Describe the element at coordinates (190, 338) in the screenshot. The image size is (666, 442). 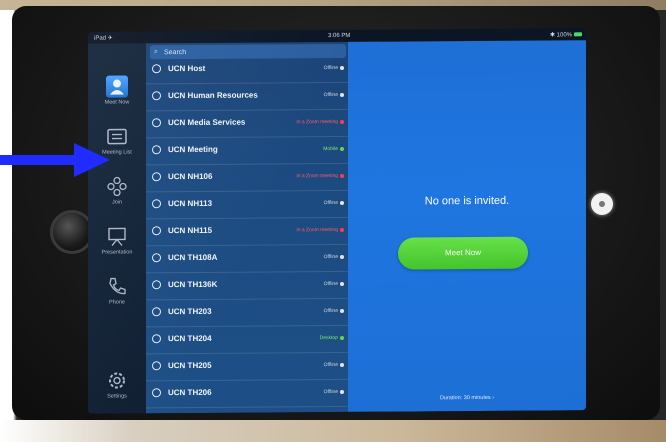
I see `contact-name: UCN TH204` at that location.